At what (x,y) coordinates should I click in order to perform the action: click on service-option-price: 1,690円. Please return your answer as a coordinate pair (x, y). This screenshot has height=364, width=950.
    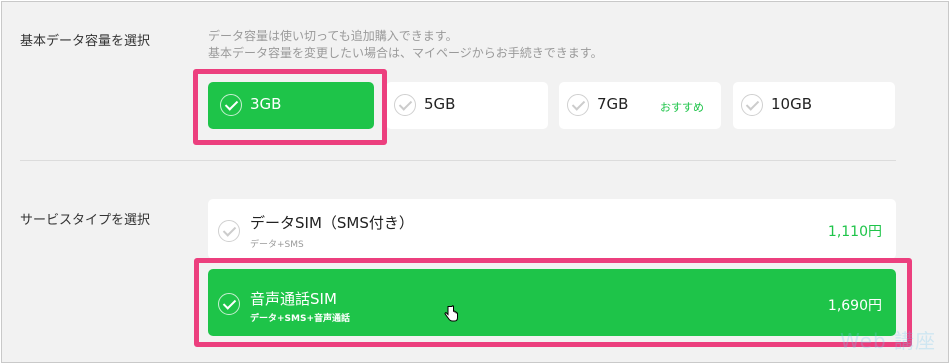
    Looking at the image, I should click on (854, 306).